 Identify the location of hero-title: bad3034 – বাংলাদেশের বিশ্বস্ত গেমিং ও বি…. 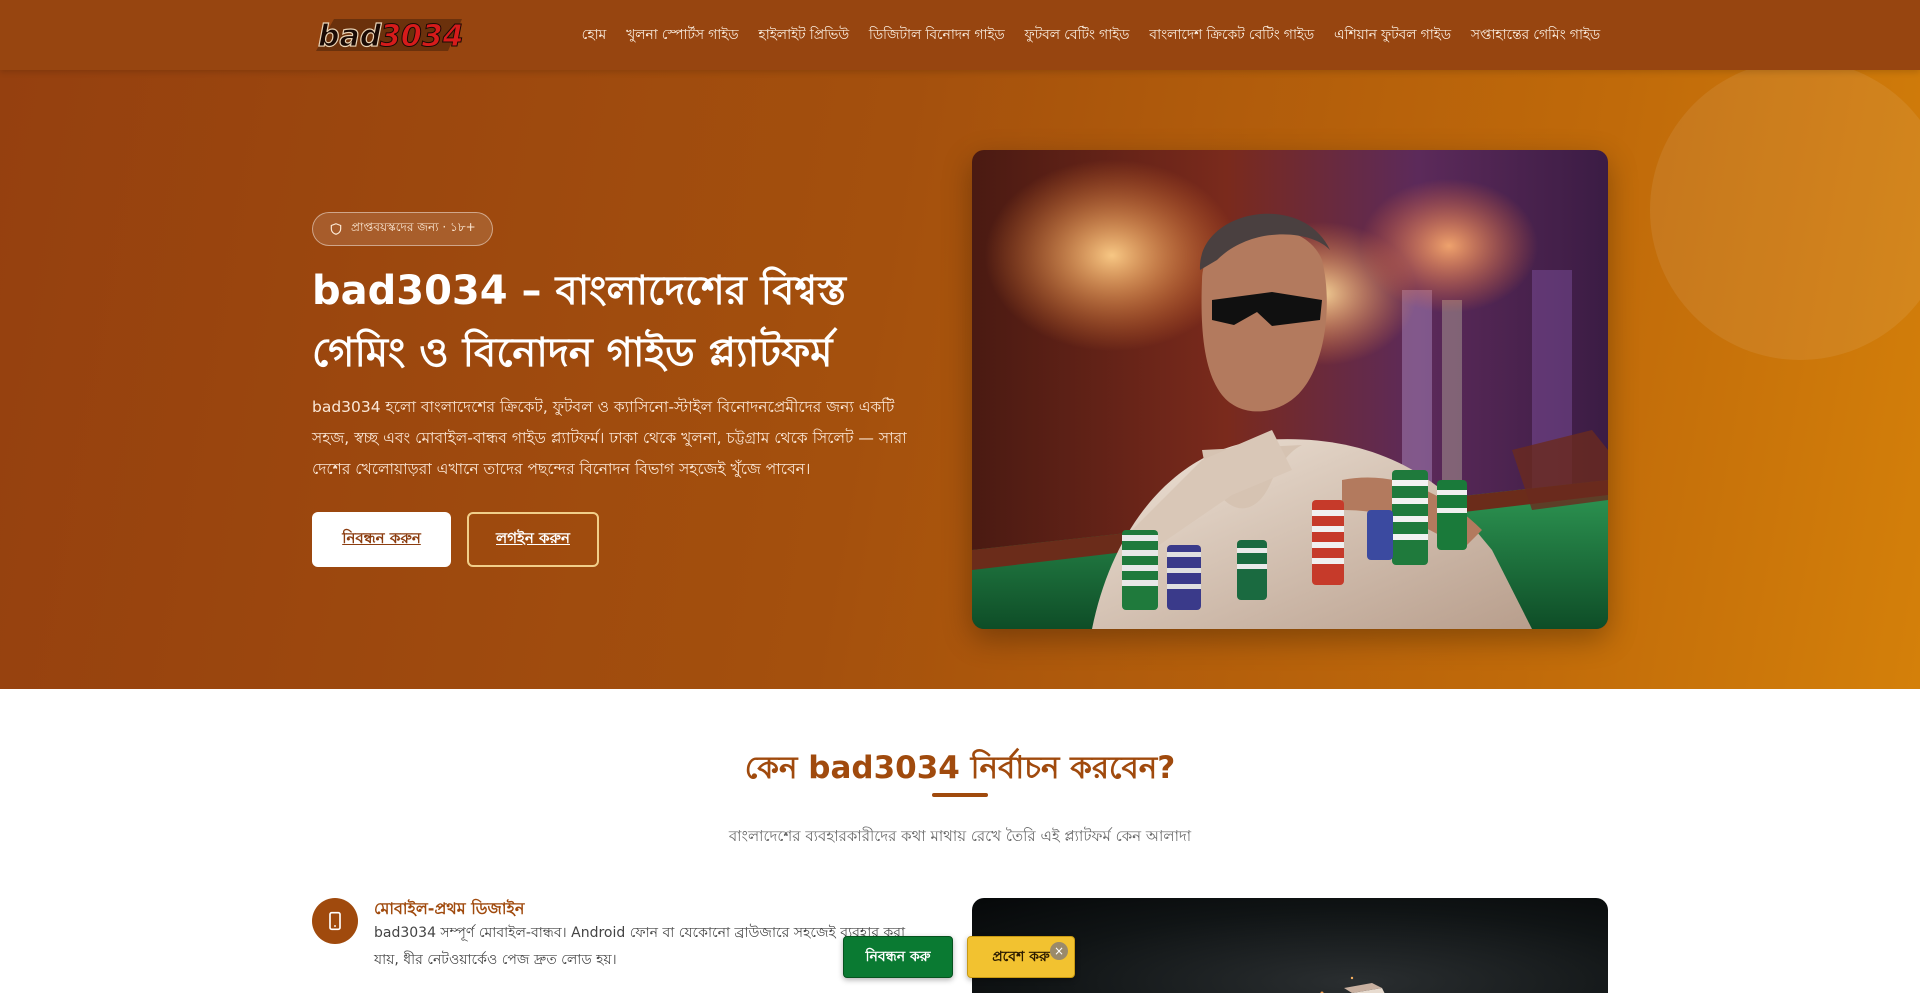
(579, 322).